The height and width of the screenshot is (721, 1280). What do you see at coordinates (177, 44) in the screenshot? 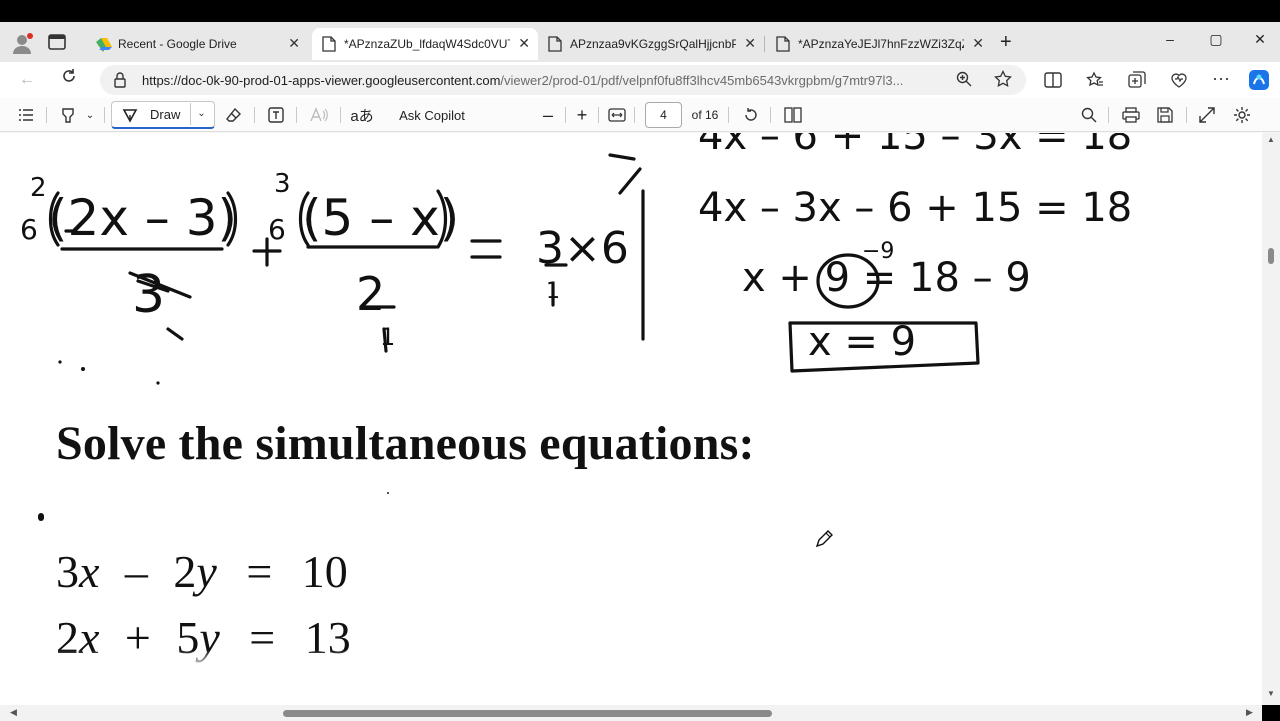
I see `tab-label: Recent - Google Drive` at bounding box center [177, 44].